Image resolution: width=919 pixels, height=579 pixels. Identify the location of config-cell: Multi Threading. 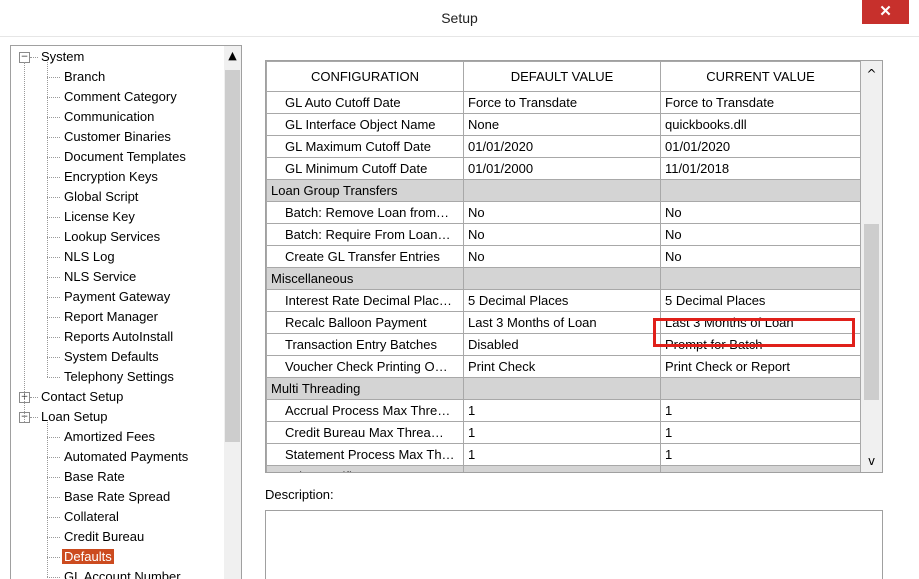
(365, 388).